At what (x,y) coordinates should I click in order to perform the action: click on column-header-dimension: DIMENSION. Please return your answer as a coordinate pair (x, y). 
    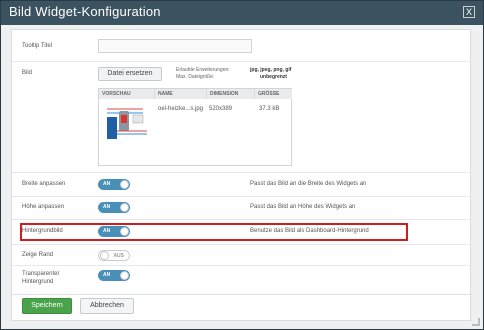
    Looking at the image, I should click on (231, 94).